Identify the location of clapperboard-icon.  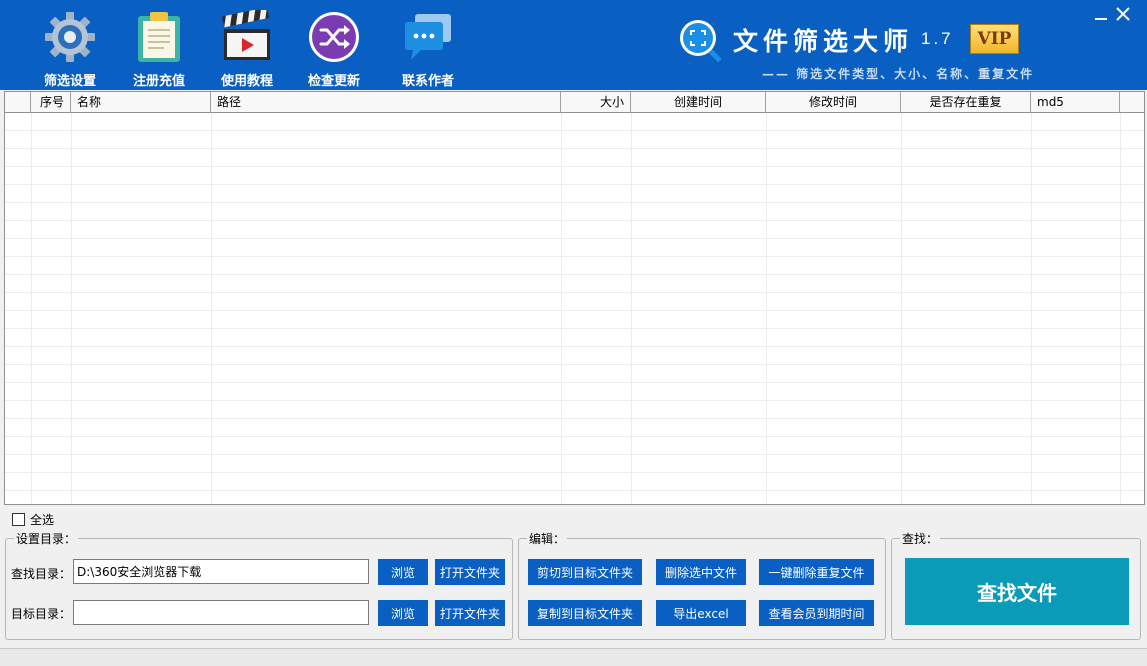
(247, 35).